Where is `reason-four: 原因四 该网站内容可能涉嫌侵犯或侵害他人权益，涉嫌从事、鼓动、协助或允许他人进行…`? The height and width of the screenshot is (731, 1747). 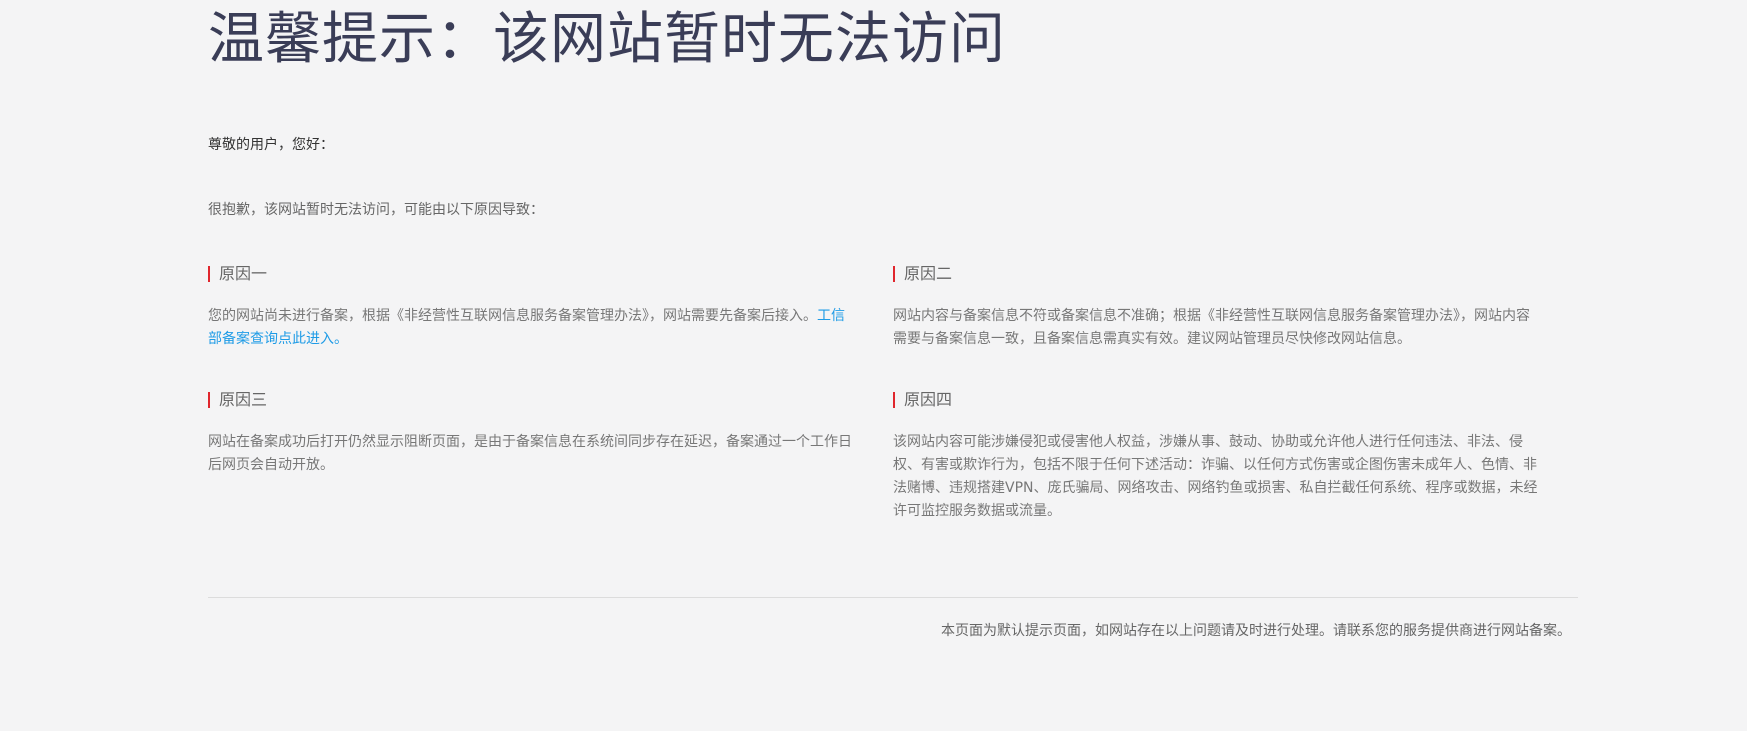
reason-four: 原因四 该网站内容可能涉嫌侵犯或侵害他人权益，涉嫌从事、鼓动、协助或允许他人进行… is located at coordinates (1218, 456).